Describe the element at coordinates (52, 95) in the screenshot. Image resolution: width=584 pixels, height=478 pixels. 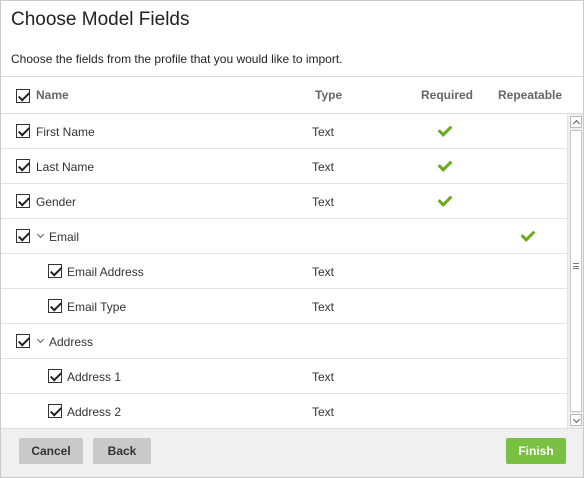
I see `column-header-name: Name` at that location.